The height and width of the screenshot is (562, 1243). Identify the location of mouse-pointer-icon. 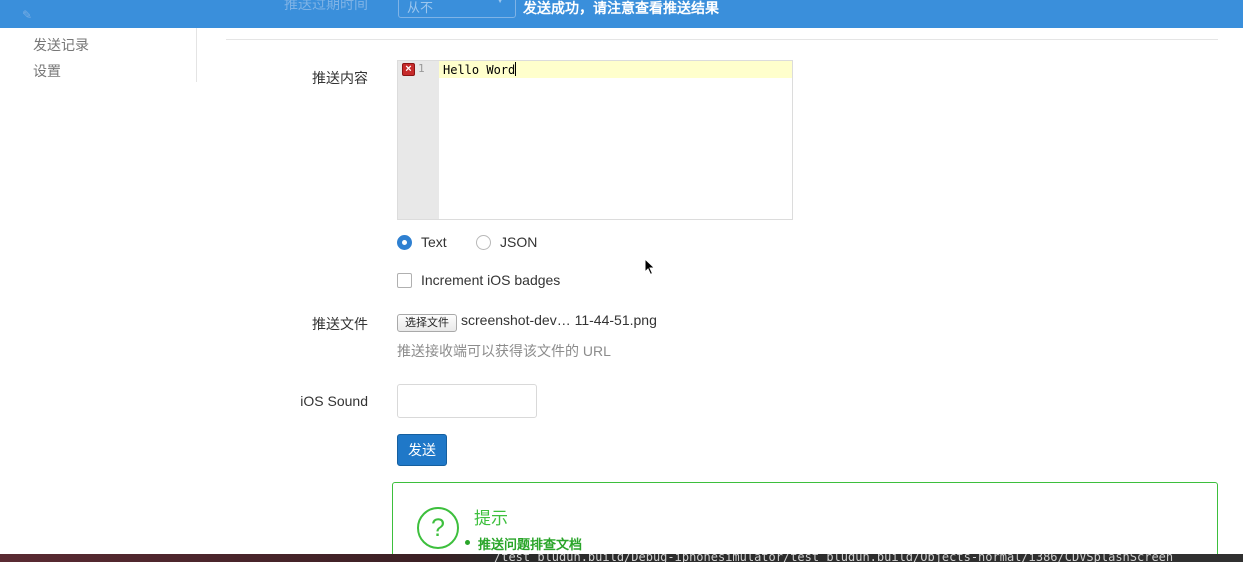
(650, 267).